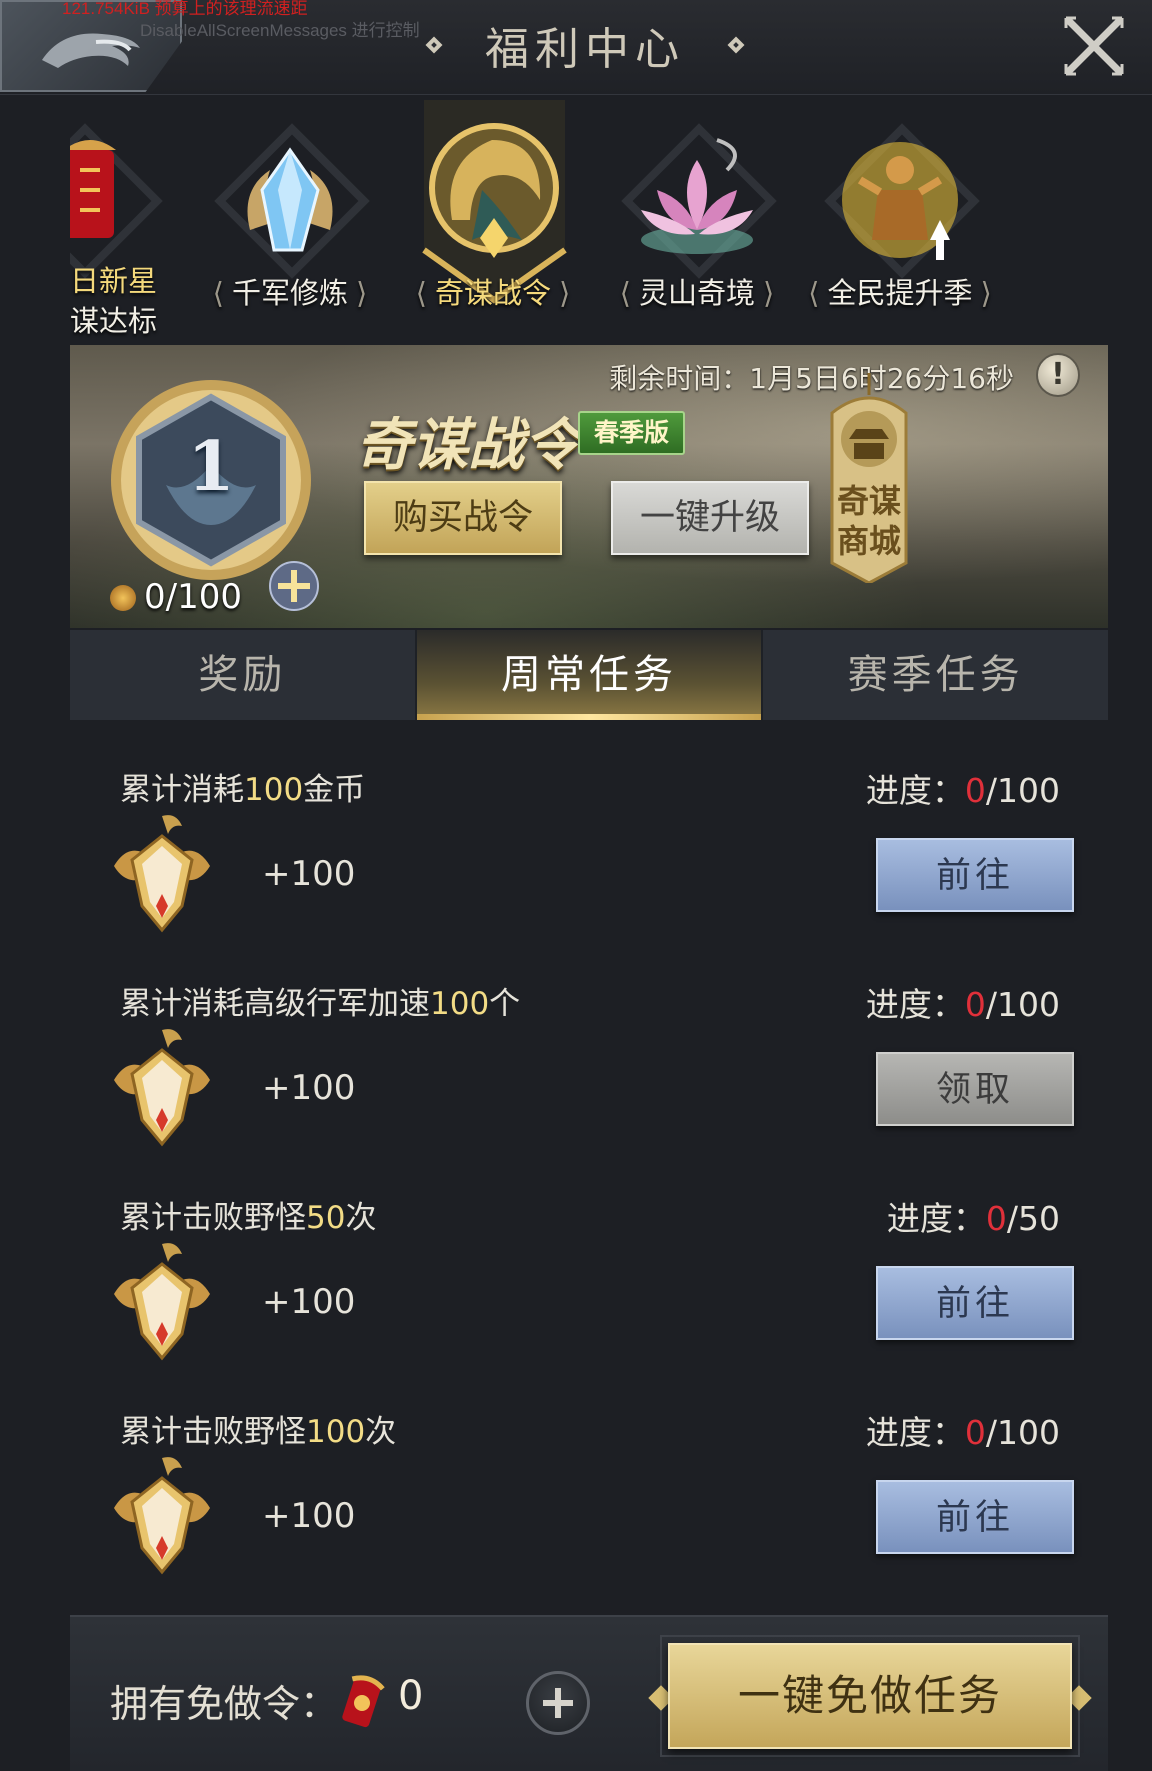 The image size is (1152, 1771). I want to click on event-tab-partial: 日新星 谋达标, so click(125, 225).